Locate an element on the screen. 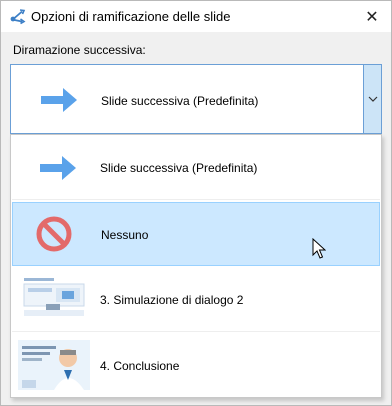 The width and height of the screenshot is (392, 406). option-label: Nessuno is located at coordinates (125, 235).